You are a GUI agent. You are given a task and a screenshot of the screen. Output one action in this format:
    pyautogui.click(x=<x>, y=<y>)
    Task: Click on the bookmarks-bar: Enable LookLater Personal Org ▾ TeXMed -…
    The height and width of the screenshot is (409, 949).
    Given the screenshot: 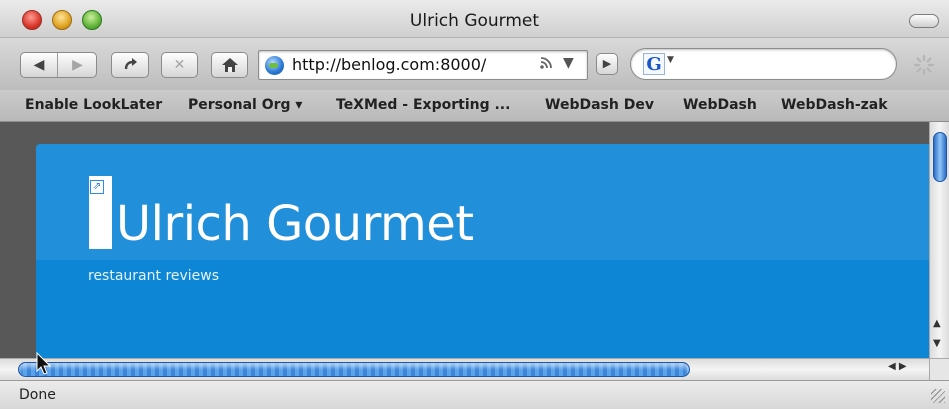 What is the action you would take?
    pyautogui.click(x=474, y=106)
    